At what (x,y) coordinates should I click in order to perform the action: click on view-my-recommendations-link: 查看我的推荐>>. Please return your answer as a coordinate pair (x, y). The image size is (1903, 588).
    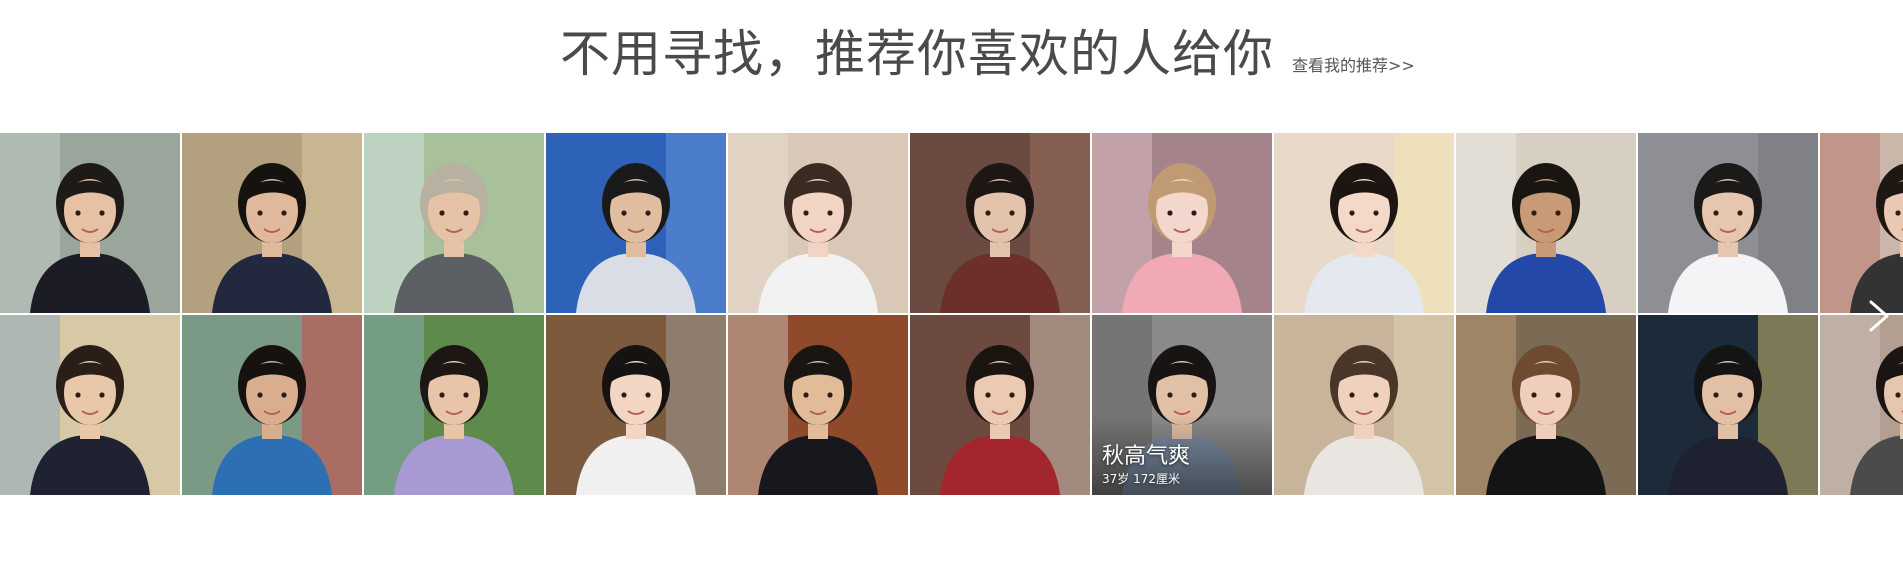
    Looking at the image, I should click on (1353, 64).